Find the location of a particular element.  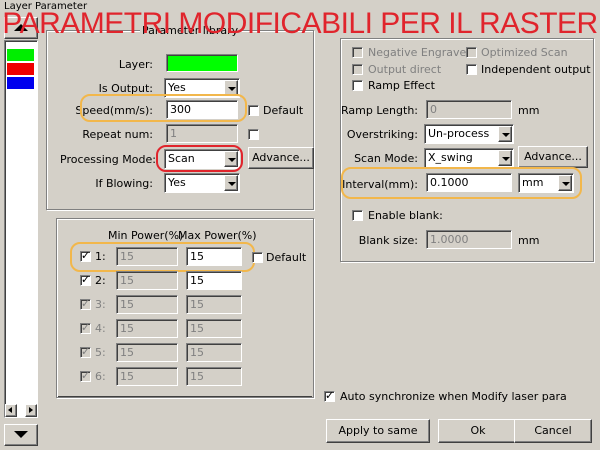

speed-default-checkbox is located at coordinates (253, 110).